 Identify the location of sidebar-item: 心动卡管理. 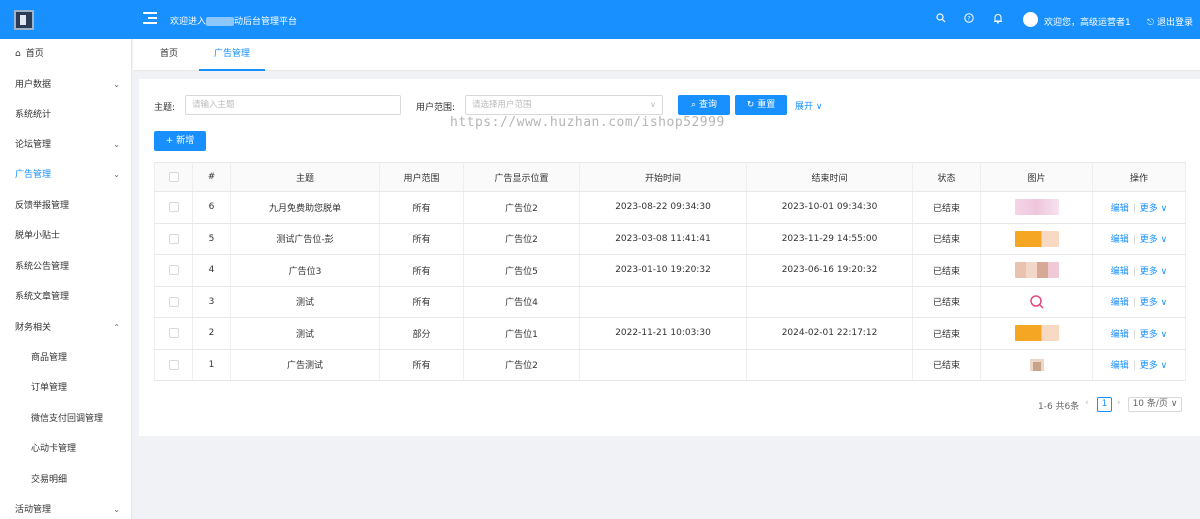
(66, 449).